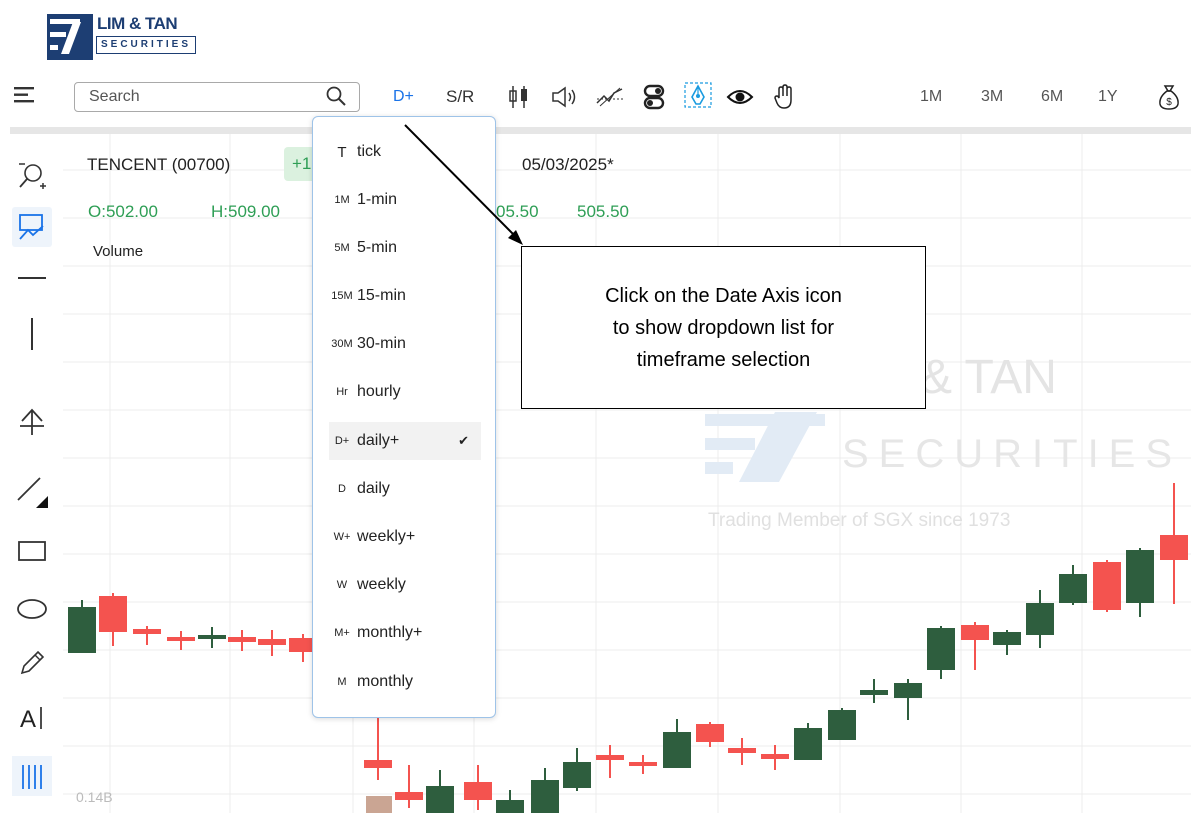 The image size is (1191, 813). Describe the element at coordinates (32, 227) in the screenshot. I see `chart-draw-icon` at that location.